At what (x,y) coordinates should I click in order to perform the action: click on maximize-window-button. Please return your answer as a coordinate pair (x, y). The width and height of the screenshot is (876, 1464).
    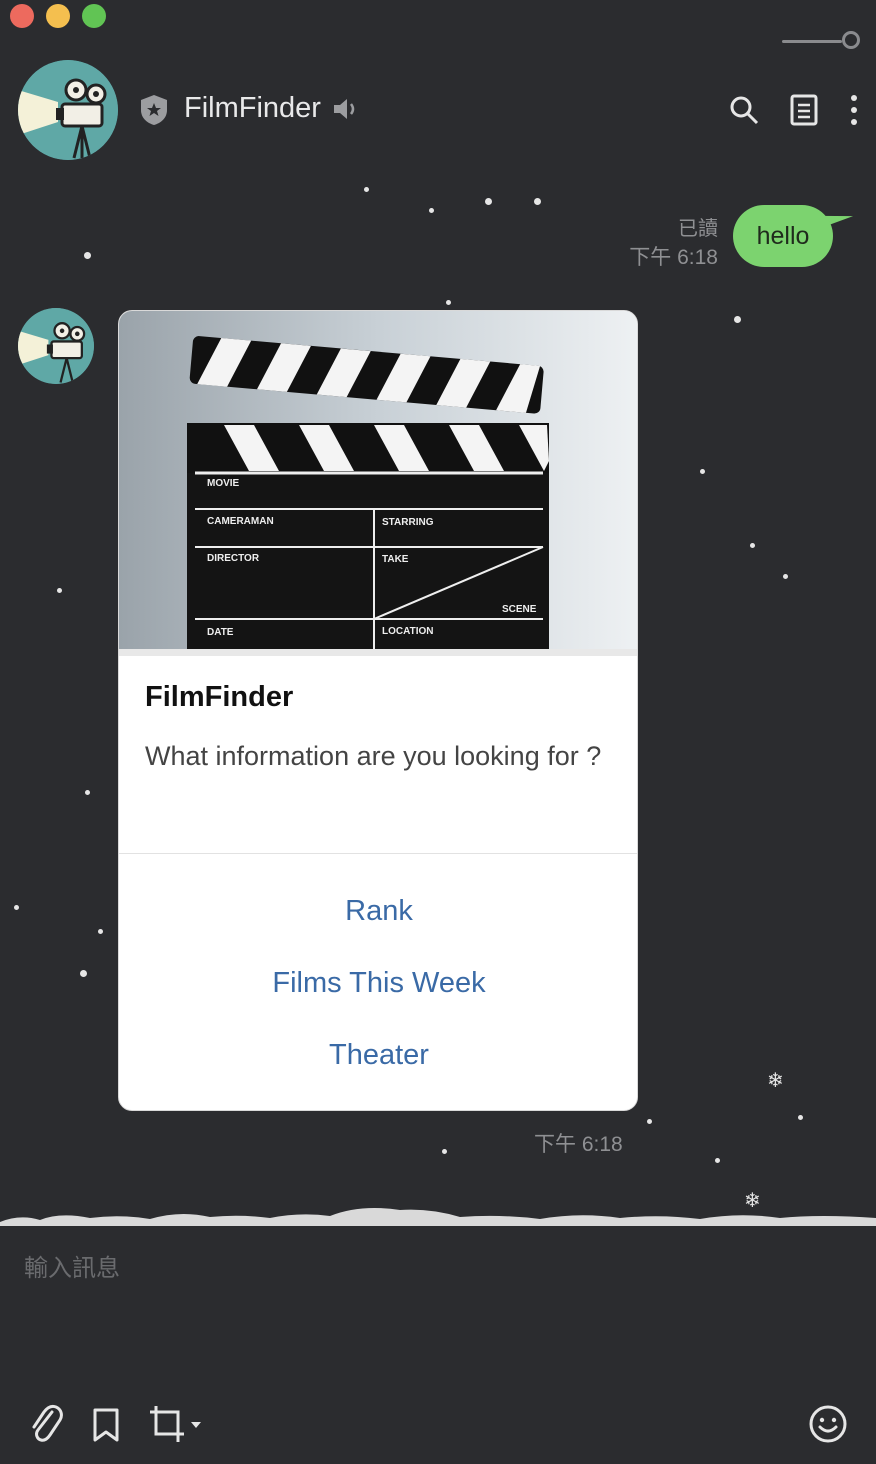
    Looking at the image, I should click on (94, 16).